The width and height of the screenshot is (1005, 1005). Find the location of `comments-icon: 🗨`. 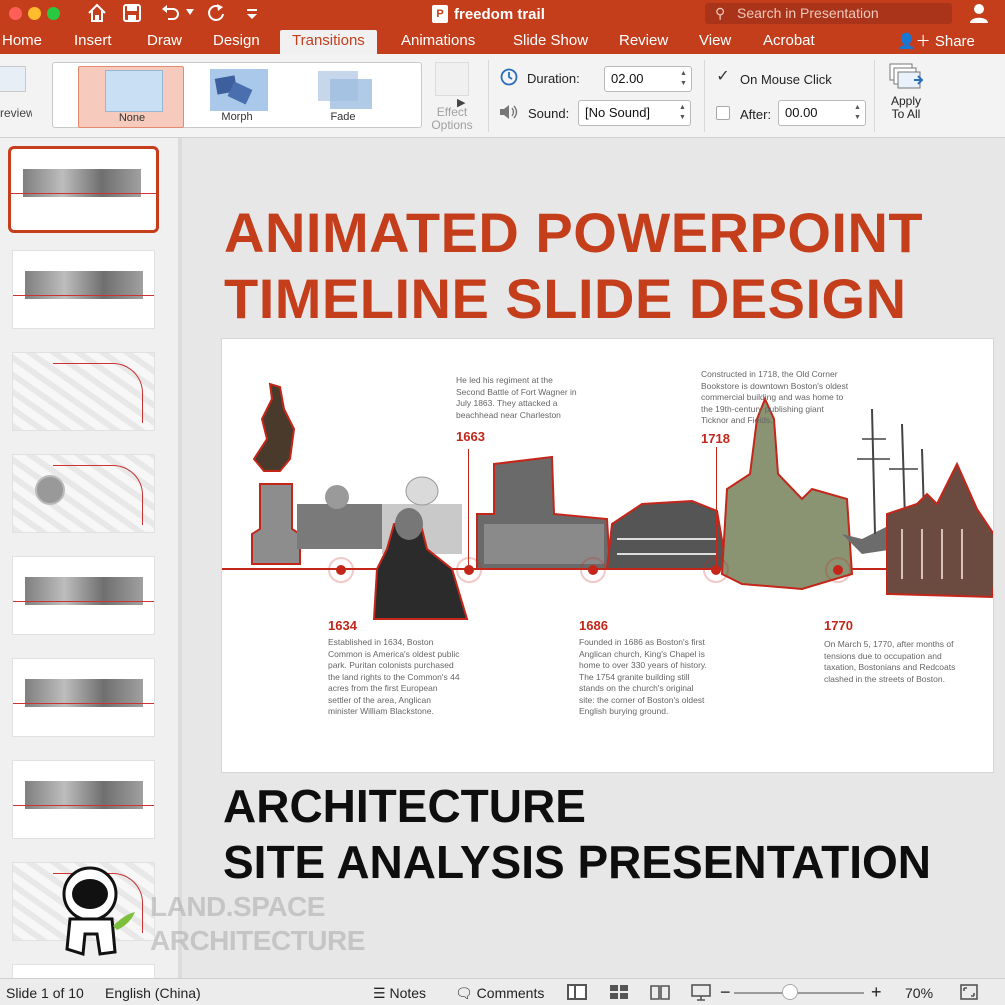

comments-icon: 🗨 is located at coordinates (464, 993).